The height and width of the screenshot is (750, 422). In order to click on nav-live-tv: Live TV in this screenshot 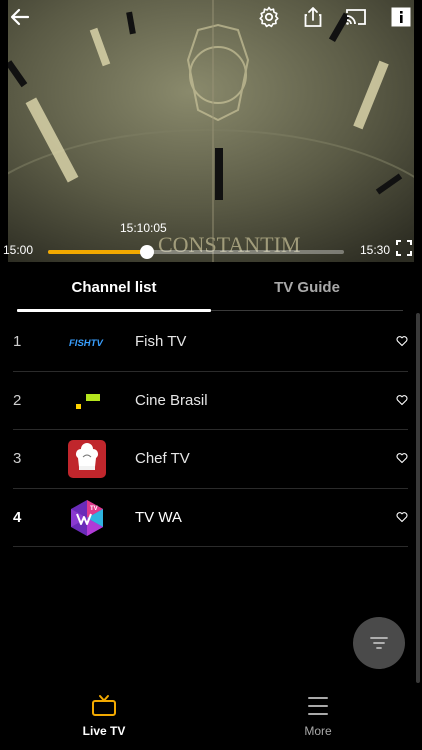, I will do `click(104, 716)`.